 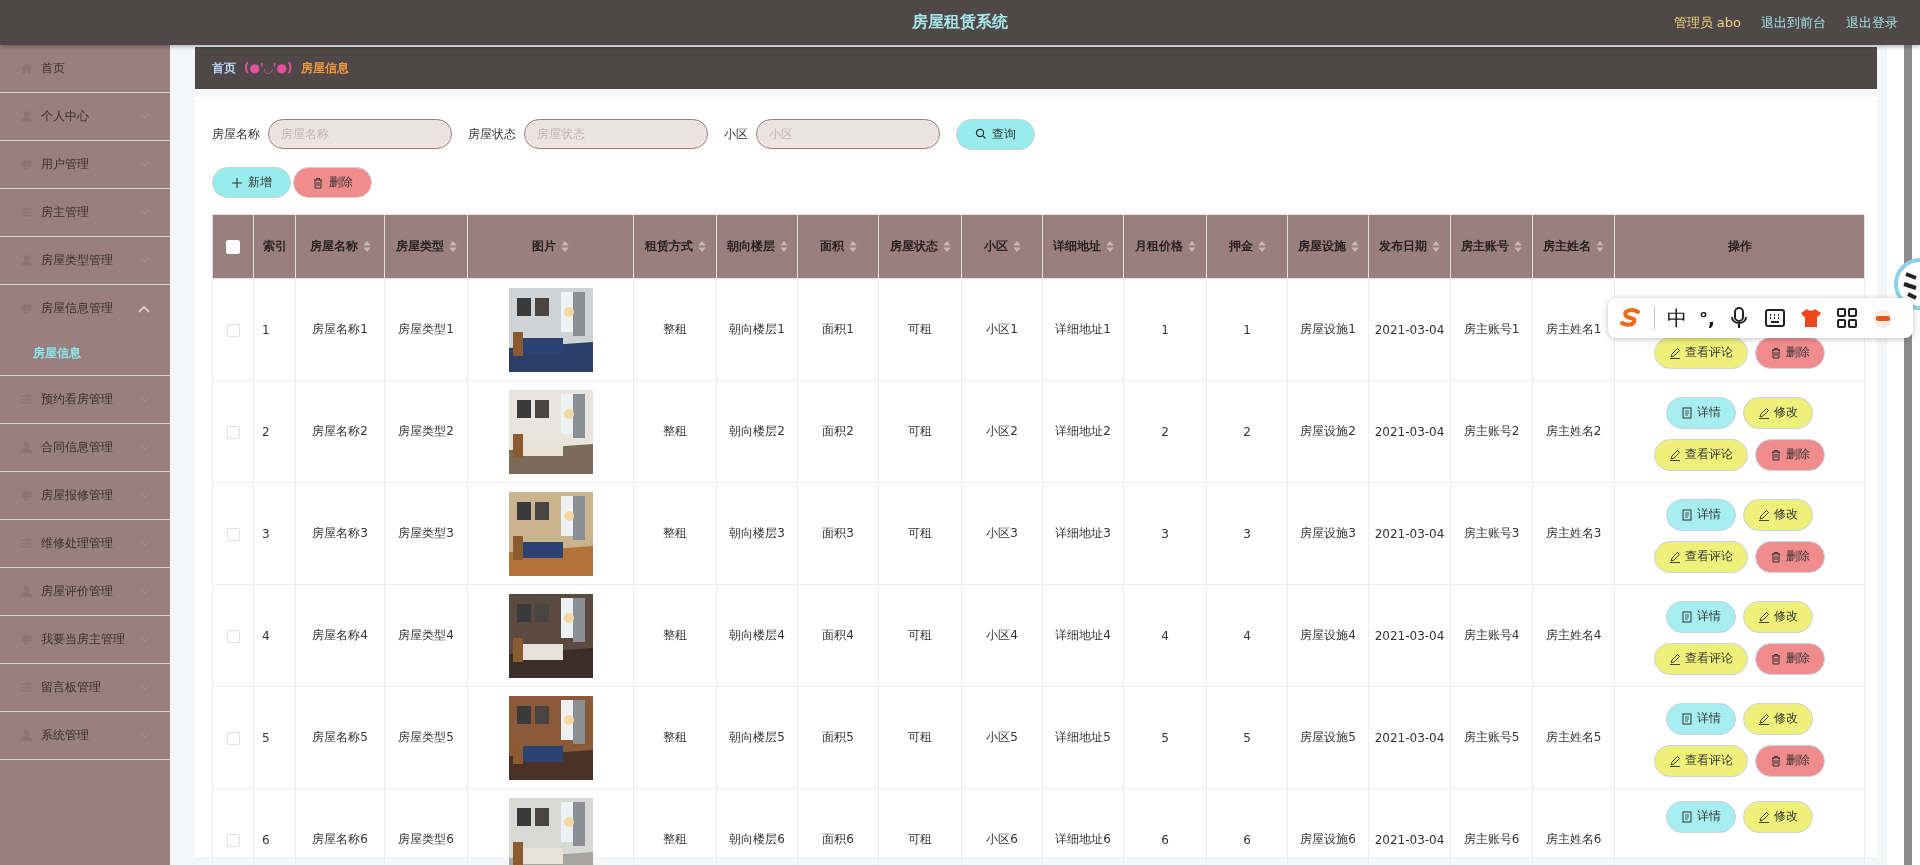 I want to click on table-cell: 房屋设施2, so click(x=1328, y=431).